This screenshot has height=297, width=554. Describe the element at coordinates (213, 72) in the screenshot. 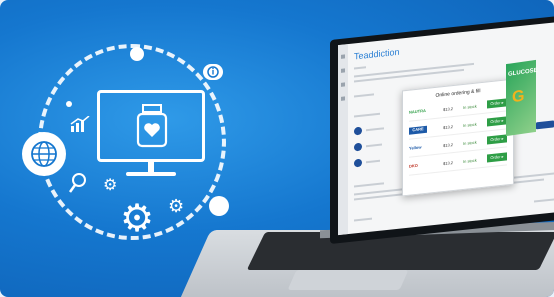

I see `info-icon` at that location.